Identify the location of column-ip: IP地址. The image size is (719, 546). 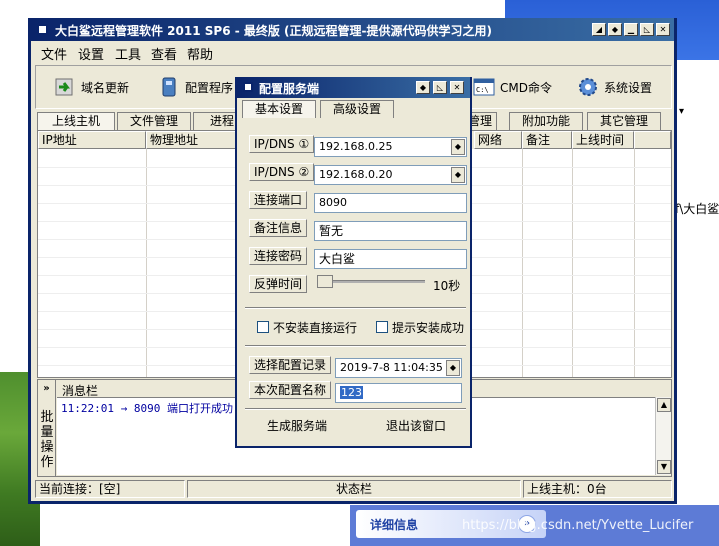
(92, 140).